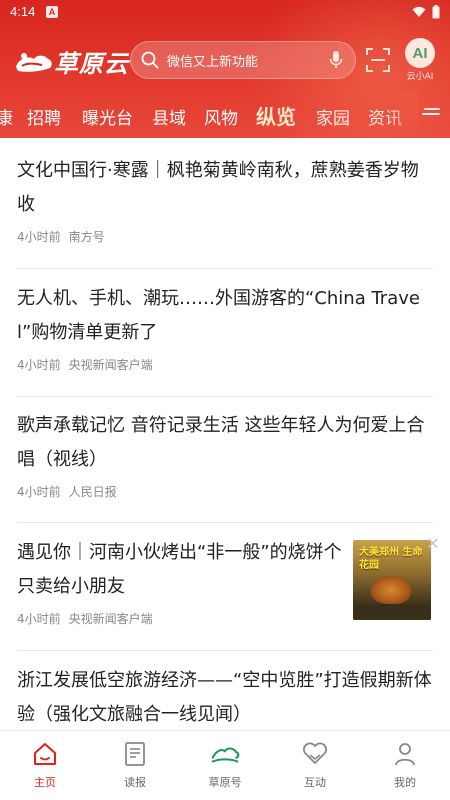 This screenshot has height=800, width=450. I want to click on nav-interact: 互动, so click(315, 764).